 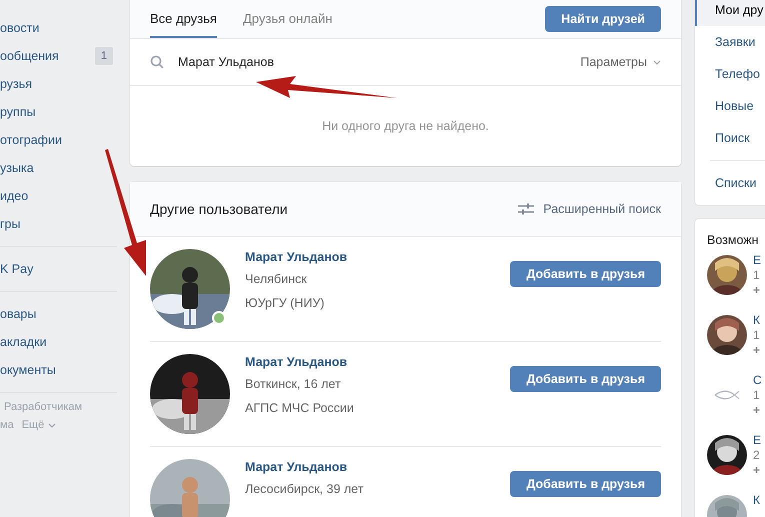 What do you see at coordinates (757, 455) in the screenshot?
I see `suggestion-detail: 2` at bounding box center [757, 455].